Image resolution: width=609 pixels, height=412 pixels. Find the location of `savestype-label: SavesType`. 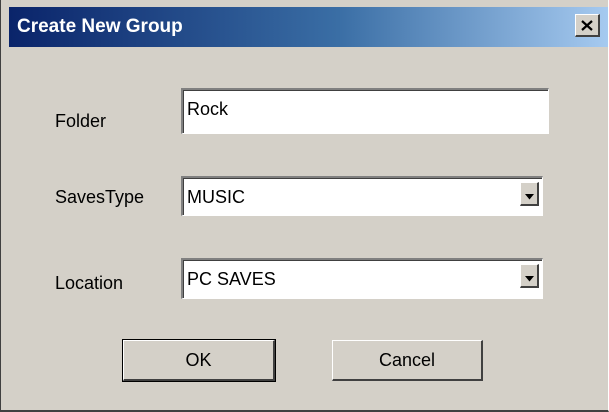

savestype-label: SavesType is located at coordinates (100, 197).